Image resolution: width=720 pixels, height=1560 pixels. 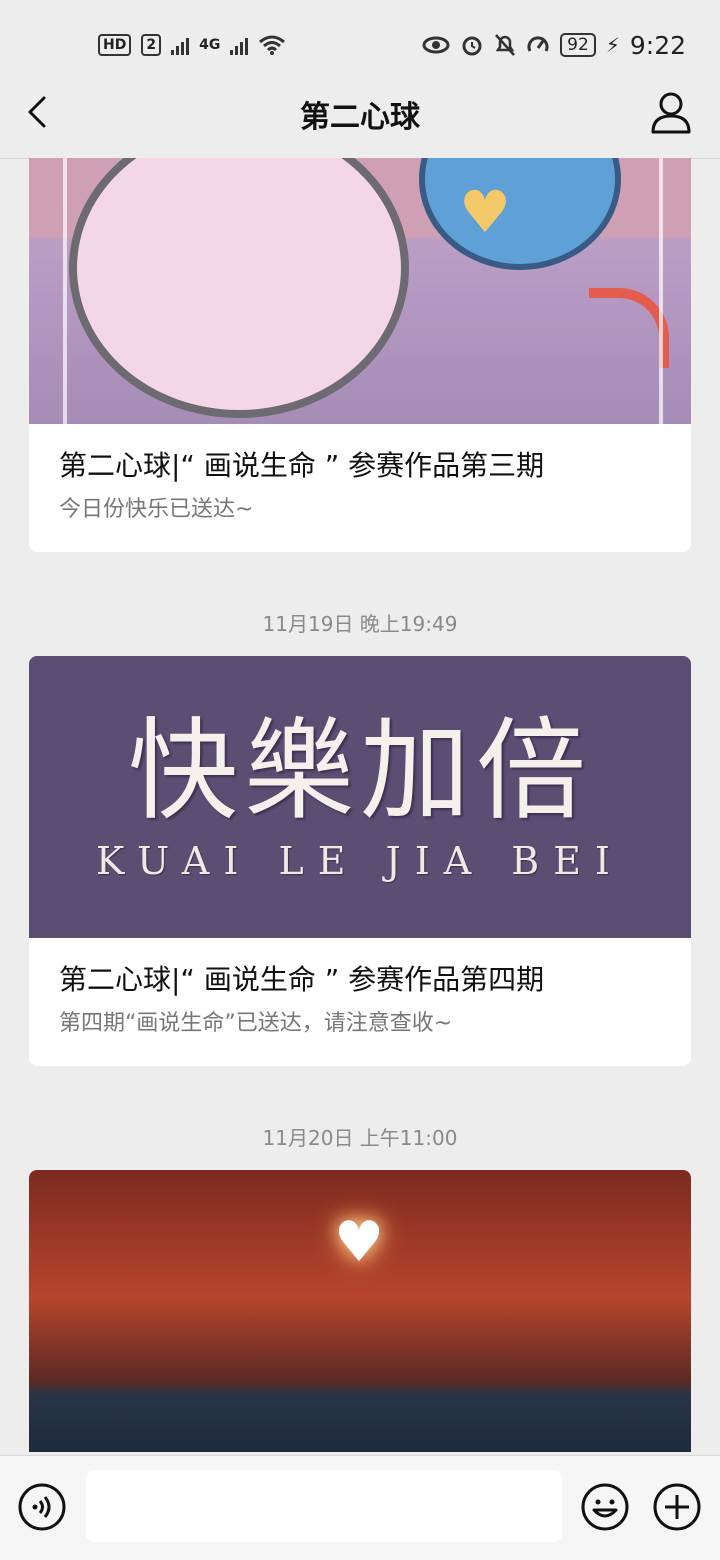 I want to click on chat-input-bar, so click(x=360, y=1507).